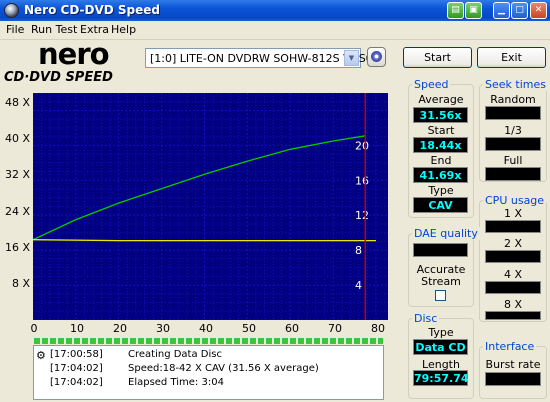  I want to click on y-tick-8x: 8 X, so click(20, 283).